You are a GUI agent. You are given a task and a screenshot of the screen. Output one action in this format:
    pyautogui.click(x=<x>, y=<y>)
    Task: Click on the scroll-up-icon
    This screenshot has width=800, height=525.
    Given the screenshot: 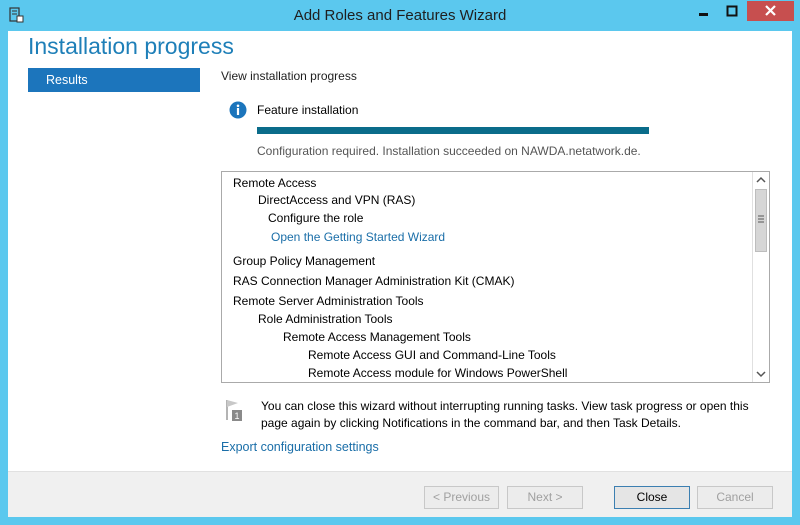 What is the action you would take?
    pyautogui.click(x=761, y=180)
    